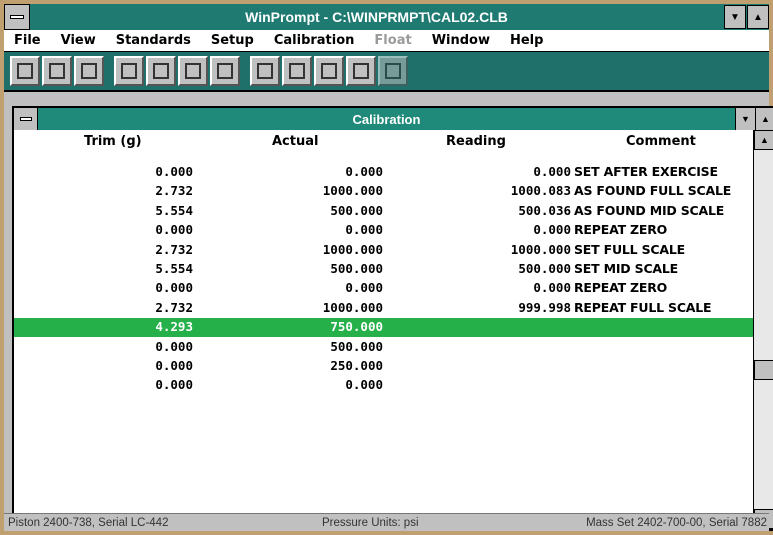 The width and height of the screenshot is (773, 535). What do you see at coordinates (461, 40) in the screenshot?
I see `menu-window: Window` at bounding box center [461, 40].